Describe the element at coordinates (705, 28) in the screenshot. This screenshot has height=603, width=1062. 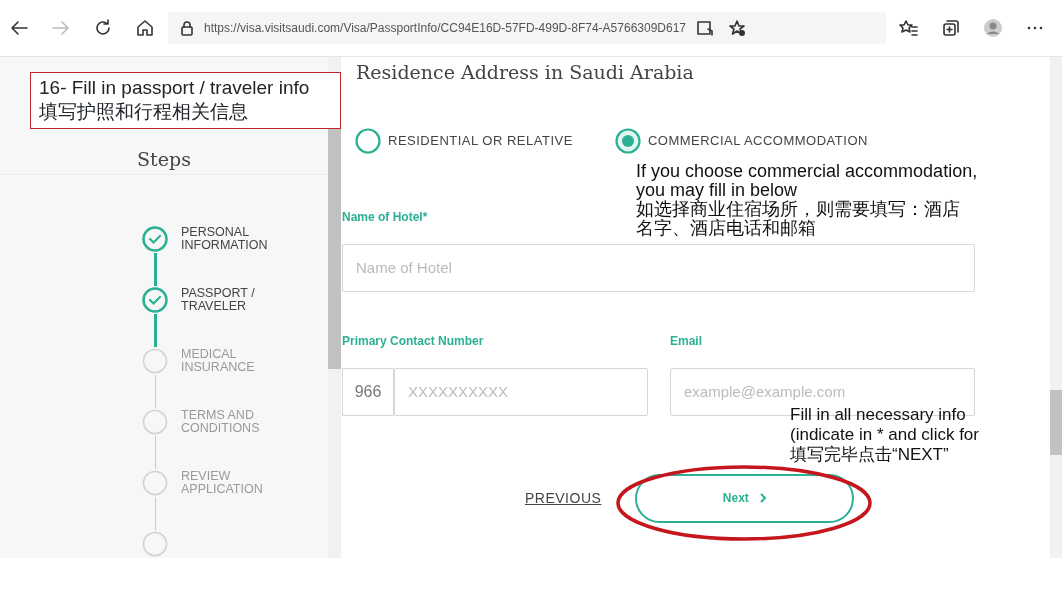
I see `reader-icon` at that location.